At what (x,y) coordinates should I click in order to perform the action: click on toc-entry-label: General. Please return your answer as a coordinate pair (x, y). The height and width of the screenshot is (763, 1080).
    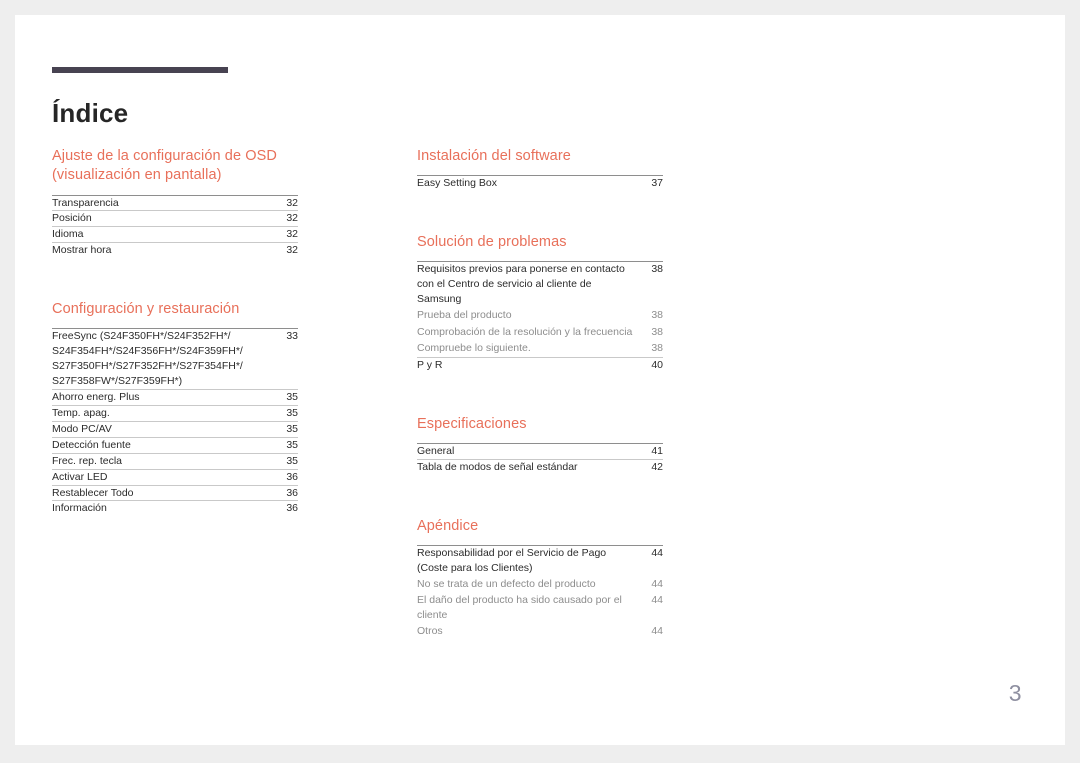
    Looking at the image, I should click on (525, 451).